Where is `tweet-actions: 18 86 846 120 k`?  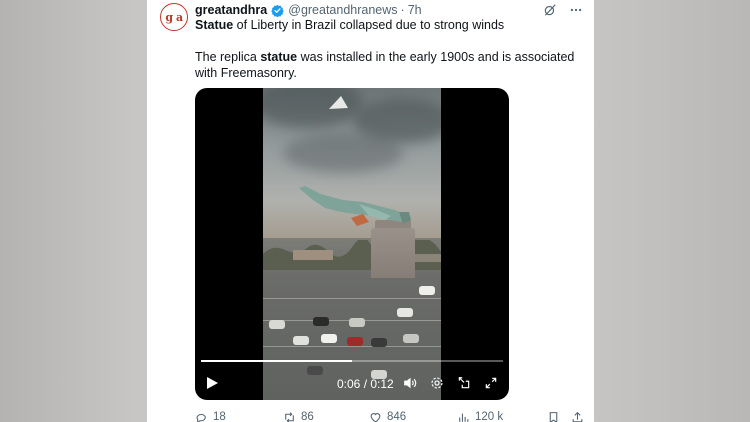 tweet-actions: 18 86 846 120 k is located at coordinates (390, 416).